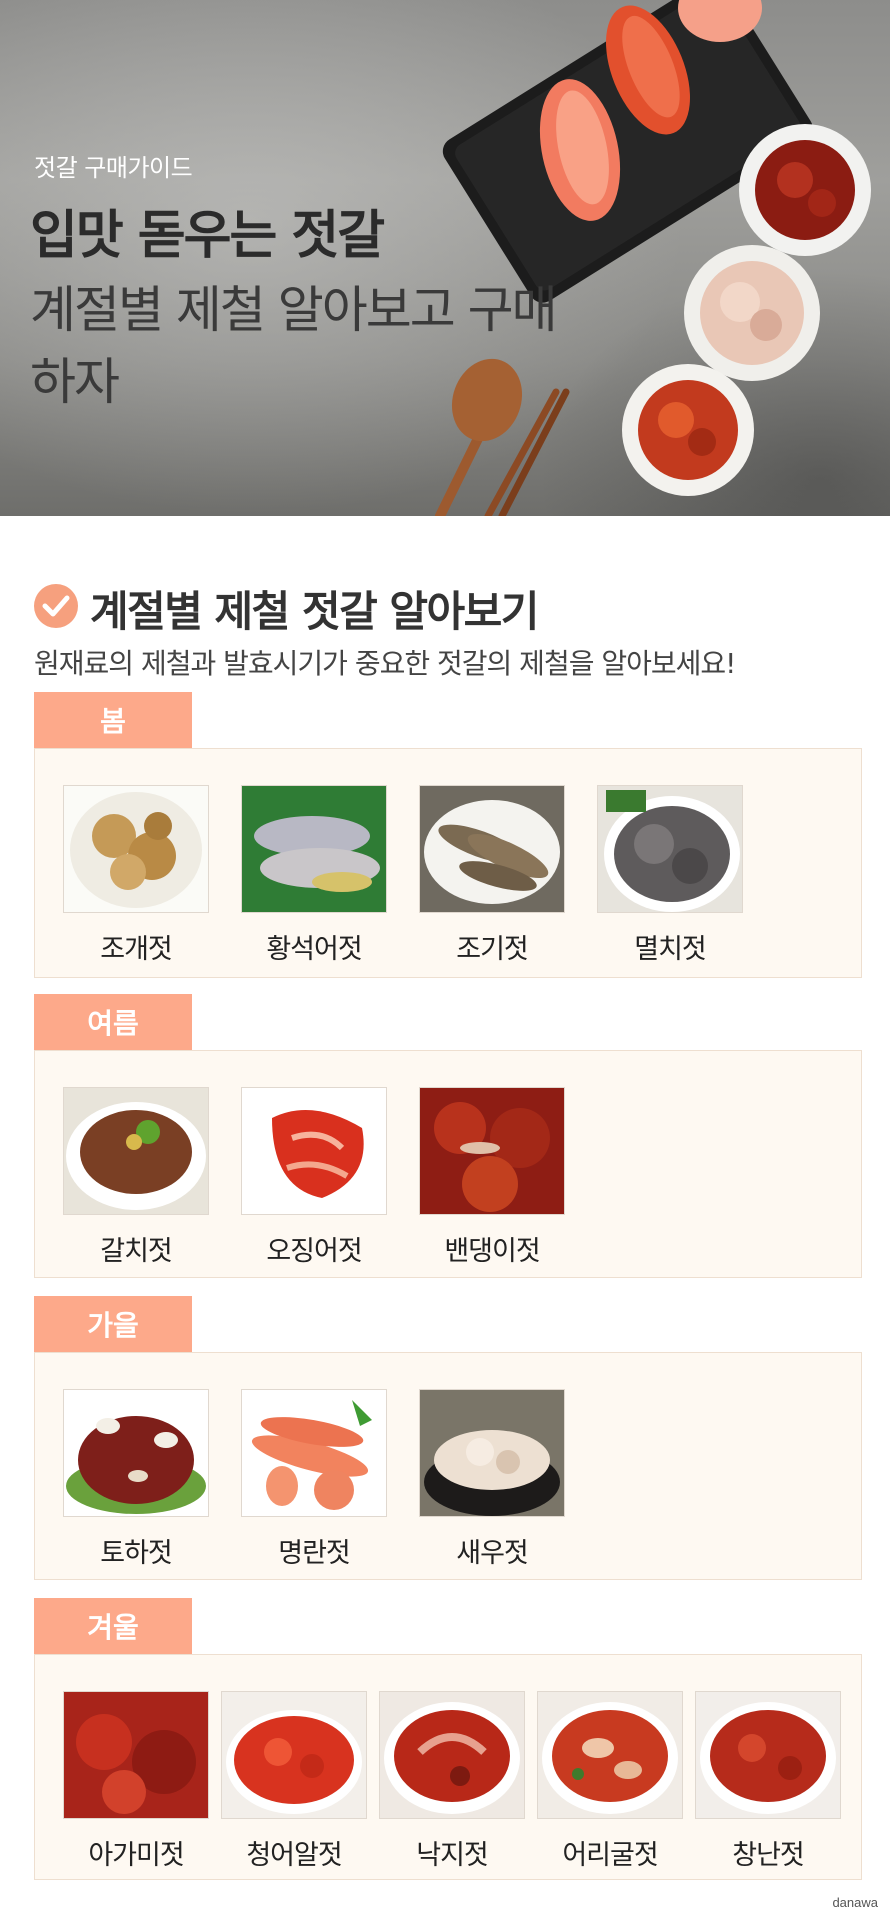 Image resolution: width=890 pixels, height=1918 pixels. I want to click on hero-subtitle: 계절별 제철 알아보고 구매하자, so click(294, 346).